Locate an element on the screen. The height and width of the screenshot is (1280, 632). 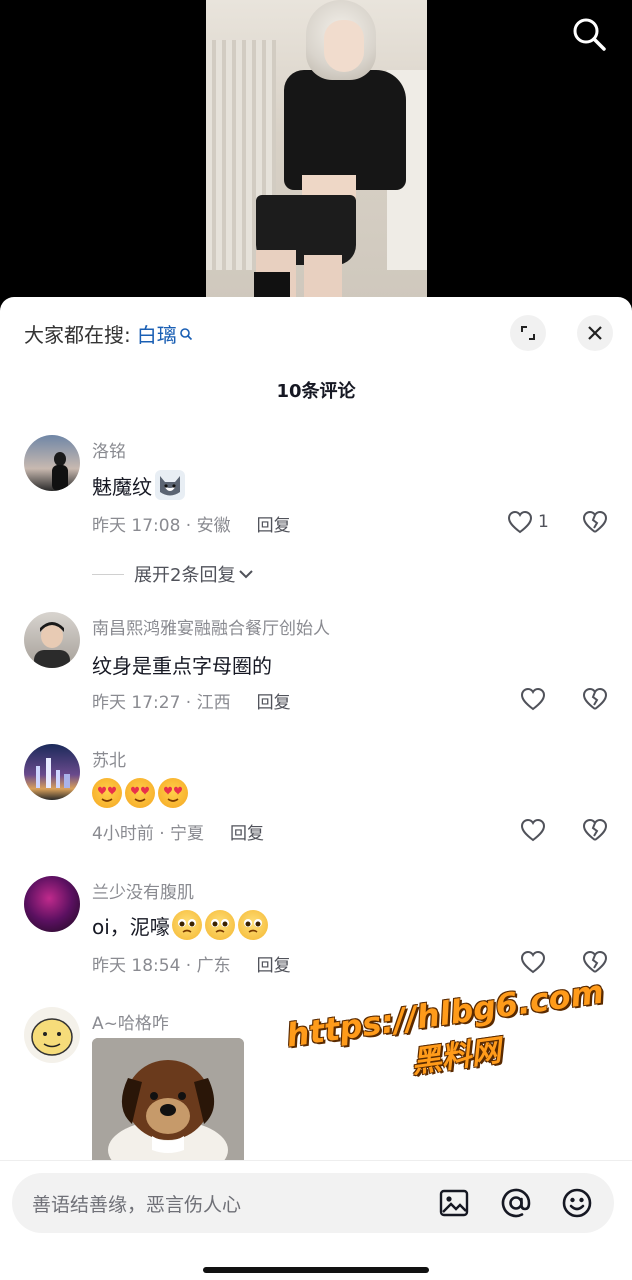
comment-text is located at coordinates (141, 793).